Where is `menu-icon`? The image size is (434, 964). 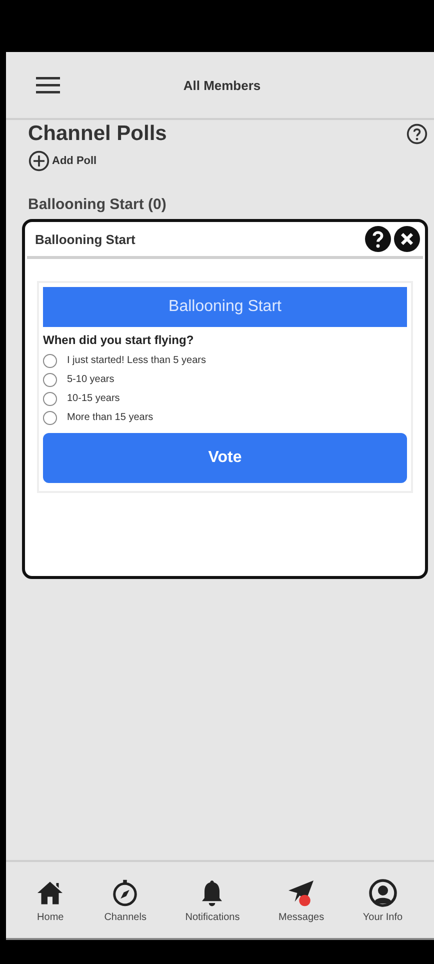
menu-icon is located at coordinates (48, 85).